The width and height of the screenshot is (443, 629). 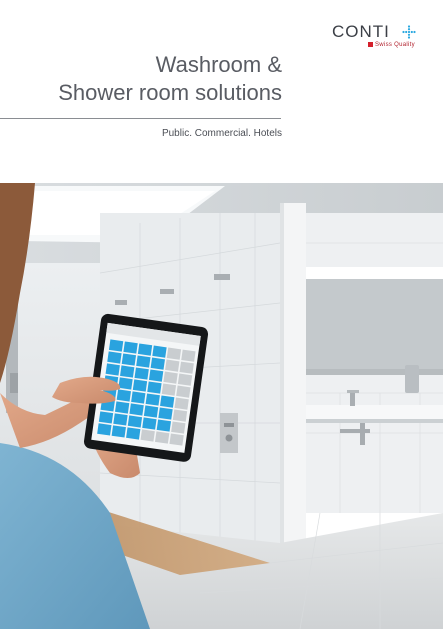 What do you see at coordinates (140, 118) in the screenshot?
I see `title-divider` at bounding box center [140, 118].